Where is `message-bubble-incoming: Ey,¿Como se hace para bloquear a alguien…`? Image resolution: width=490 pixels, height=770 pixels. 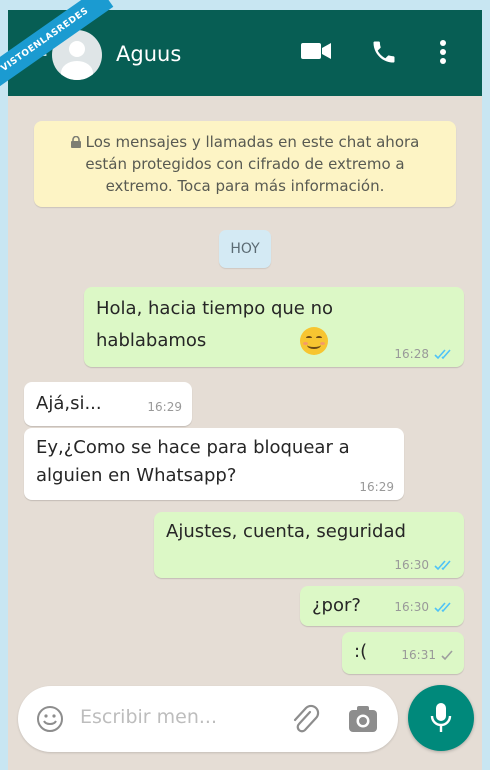
message-bubble-incoming: Ey,¿Como se hace para bloquear a alguien… is located at coordinates (214, 464).